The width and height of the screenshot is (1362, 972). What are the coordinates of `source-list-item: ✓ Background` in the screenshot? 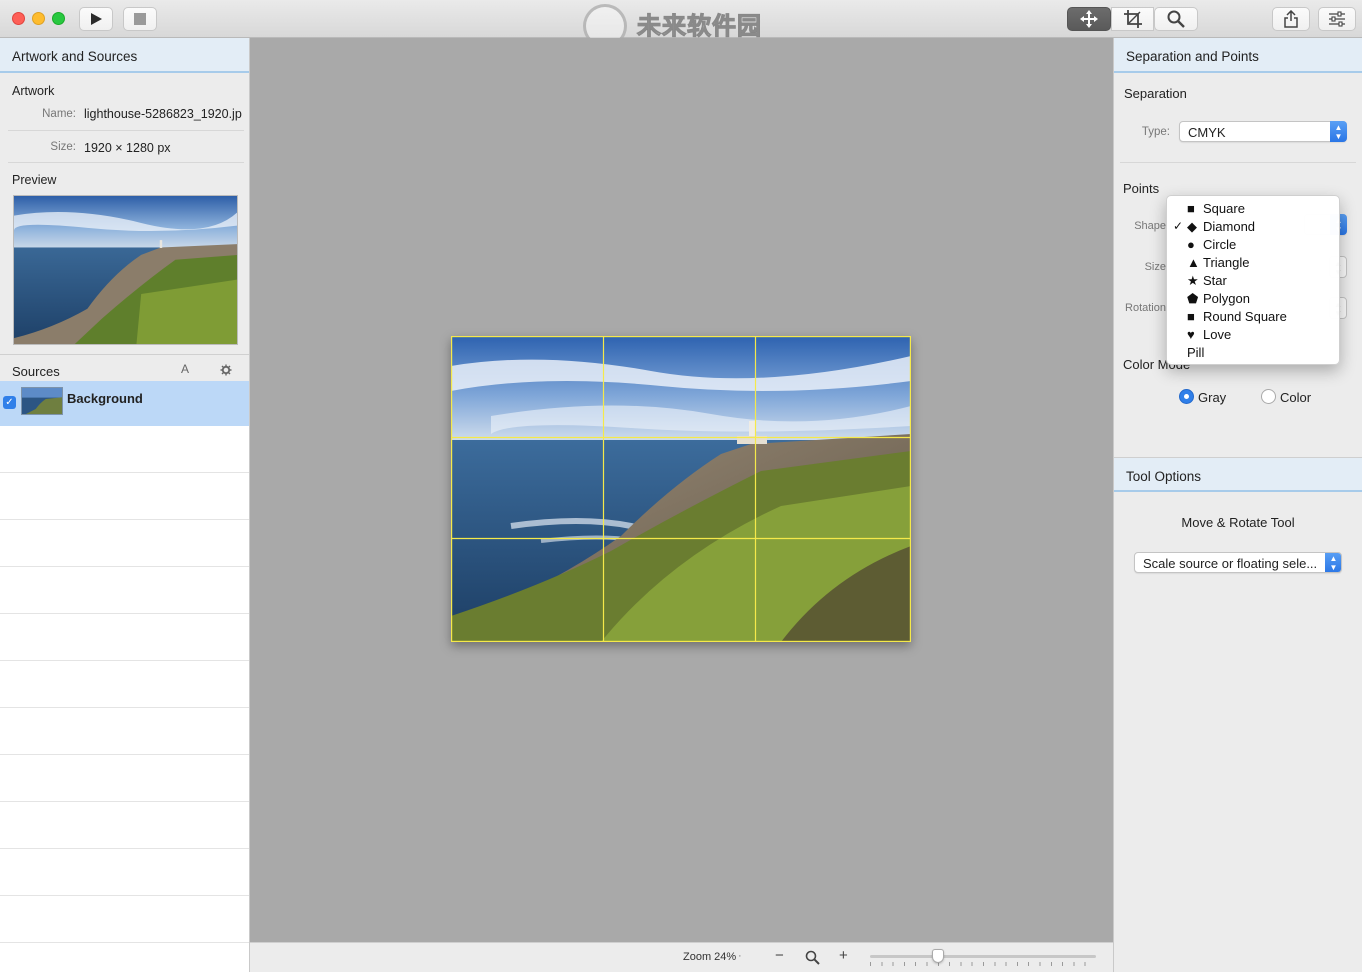 It's located at (124, 403).